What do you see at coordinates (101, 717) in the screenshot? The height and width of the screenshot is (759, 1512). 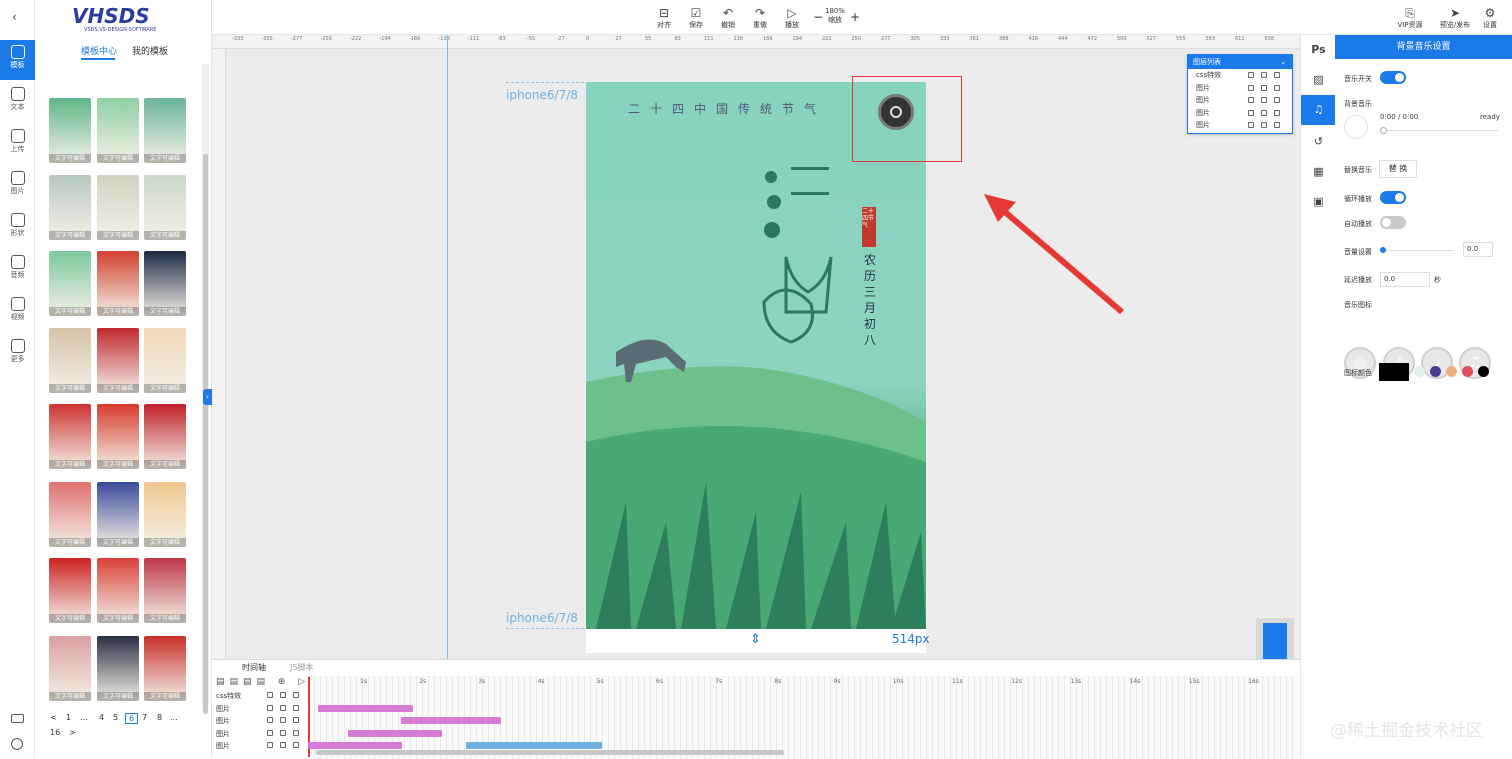 I see `page-number: 4` at bounding box center [101, 717].